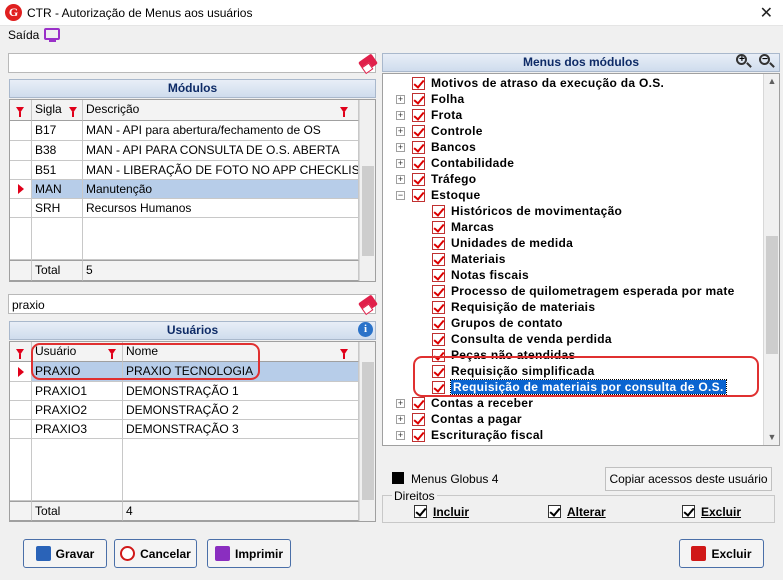 This screenshot has width=783, height=580. I want to click on print-button: Imprimir, so click(249, 553).